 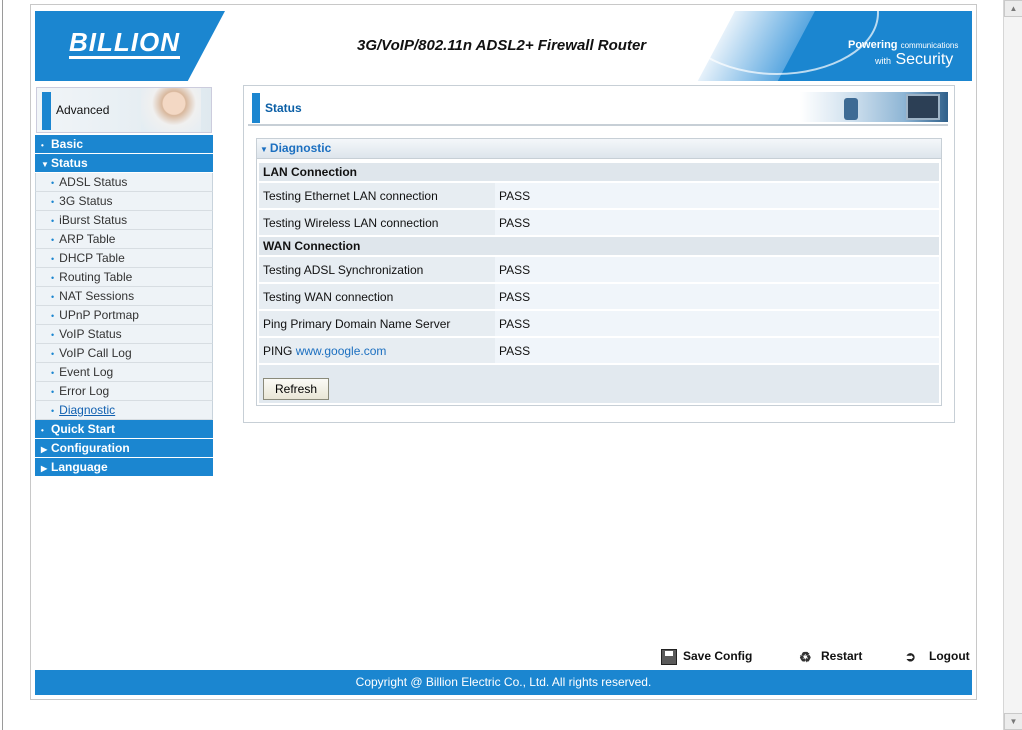 I want to click on product-title: 3G/VoIP/802.11n ADSL2+ Firewall Router, so click(x=502, y=45).